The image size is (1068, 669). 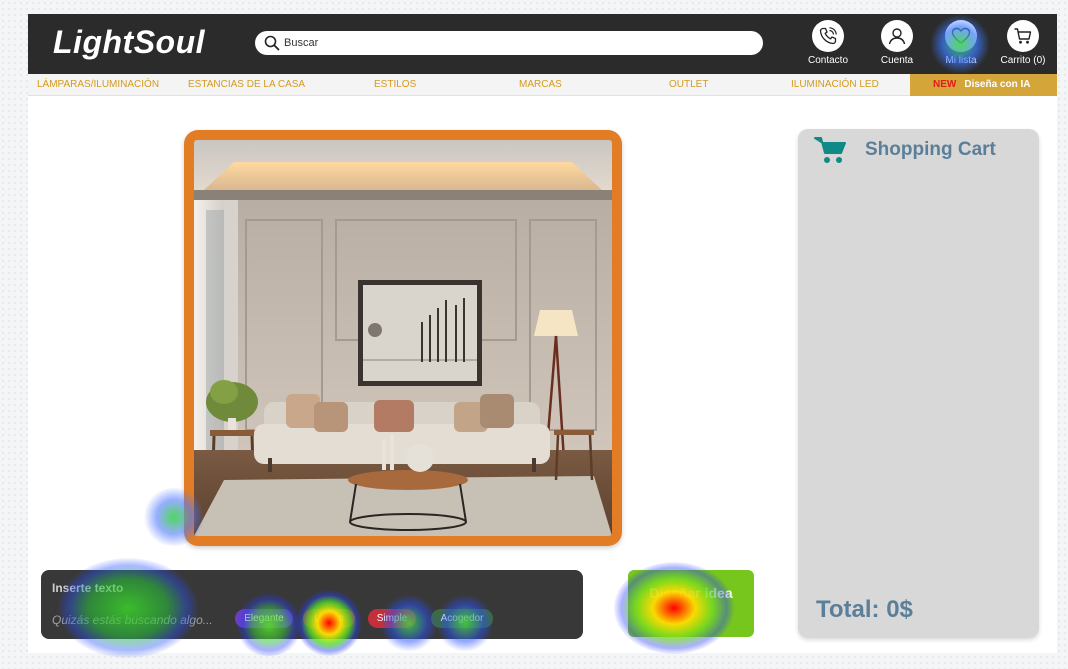 I want to click on search-bar, so click(x=509, y=43).